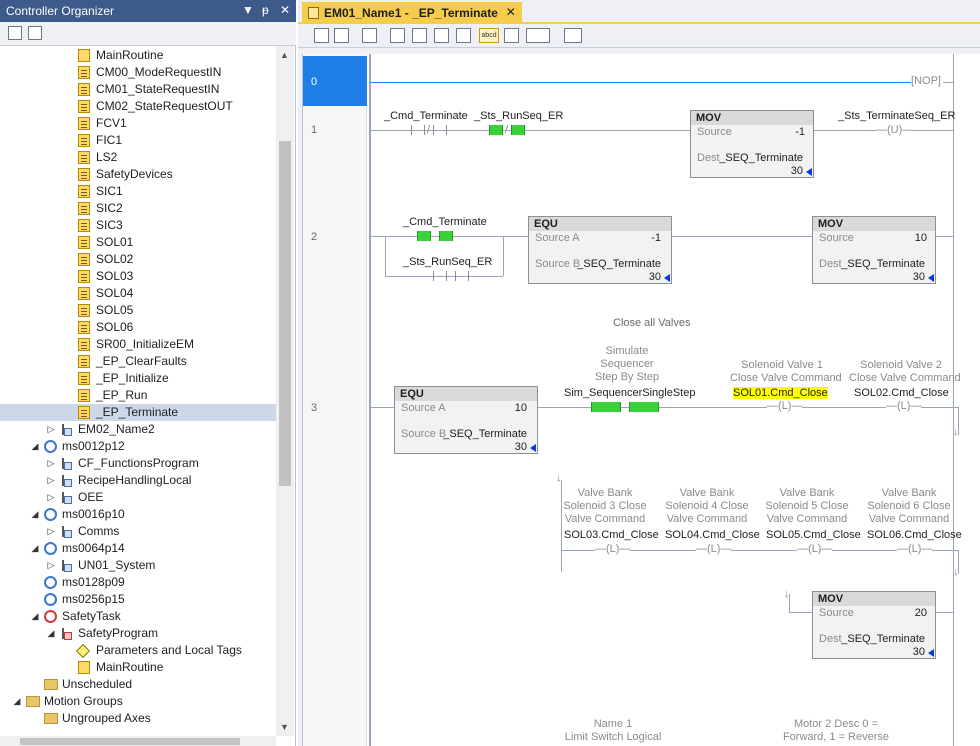  Describe the element at coordinates (138, 497) in the screenshot. I see `tree-item: ▷ OEE` at that location.